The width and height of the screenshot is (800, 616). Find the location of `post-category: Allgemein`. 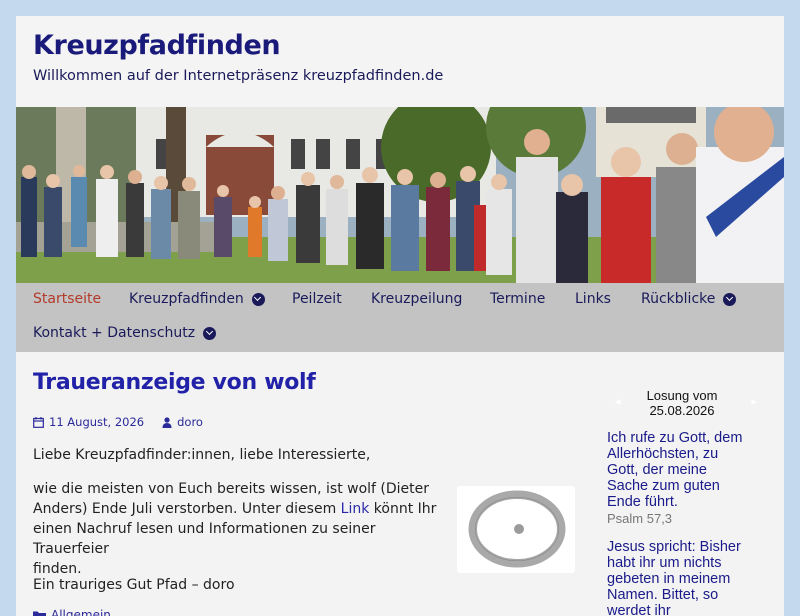

post-category: Allgemein is located at coordinates (72, 612).